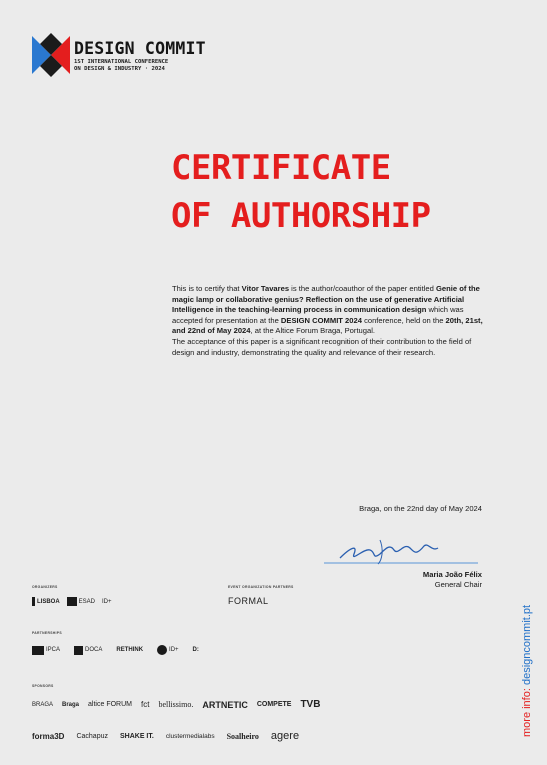  Describe the element at coordinates (285, 736) in the screenshot. I see `sponsor-logo: agere` at that location.